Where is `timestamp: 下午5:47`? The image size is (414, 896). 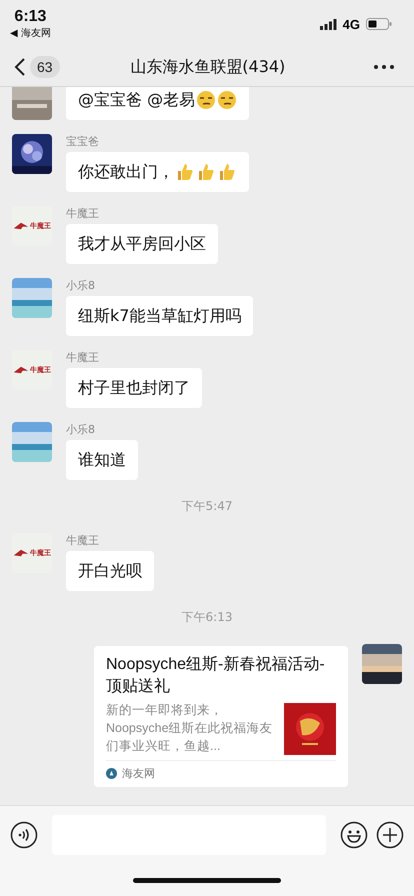 timestamp: 下午5:47 is located at coordinates (207, 506).